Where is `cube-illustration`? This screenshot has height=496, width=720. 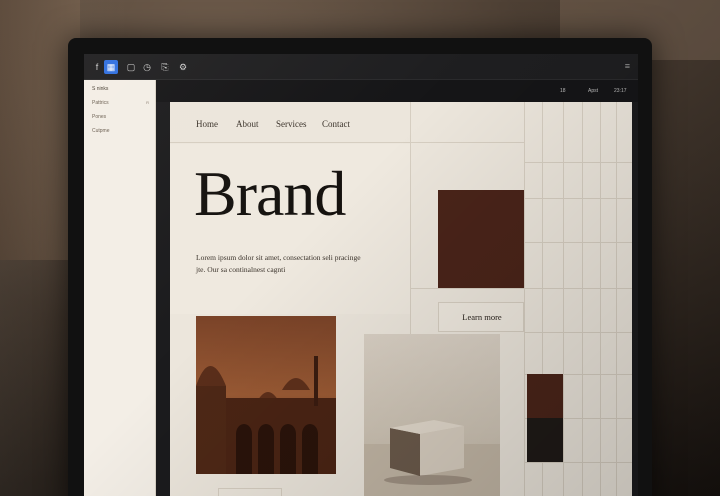
cube-illustration is located at coordinates (432, 458).